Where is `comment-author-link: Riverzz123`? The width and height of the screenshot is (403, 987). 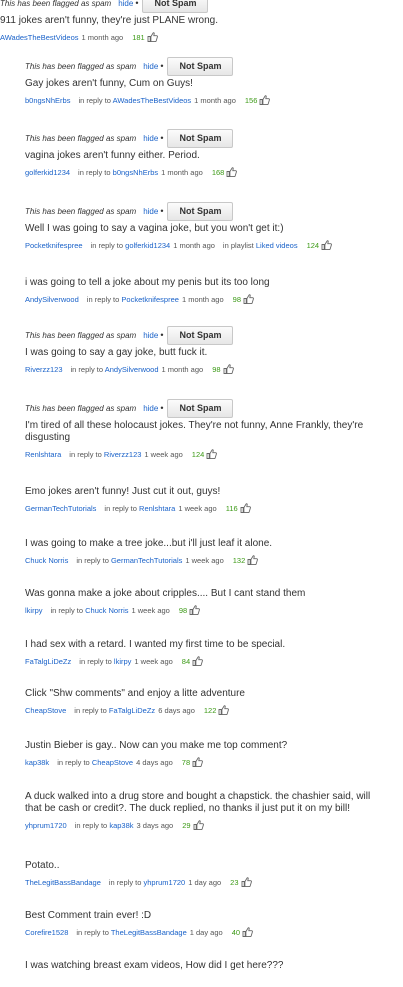
comment-author-link: Riverzz123 is located at coordinates (44, 369).